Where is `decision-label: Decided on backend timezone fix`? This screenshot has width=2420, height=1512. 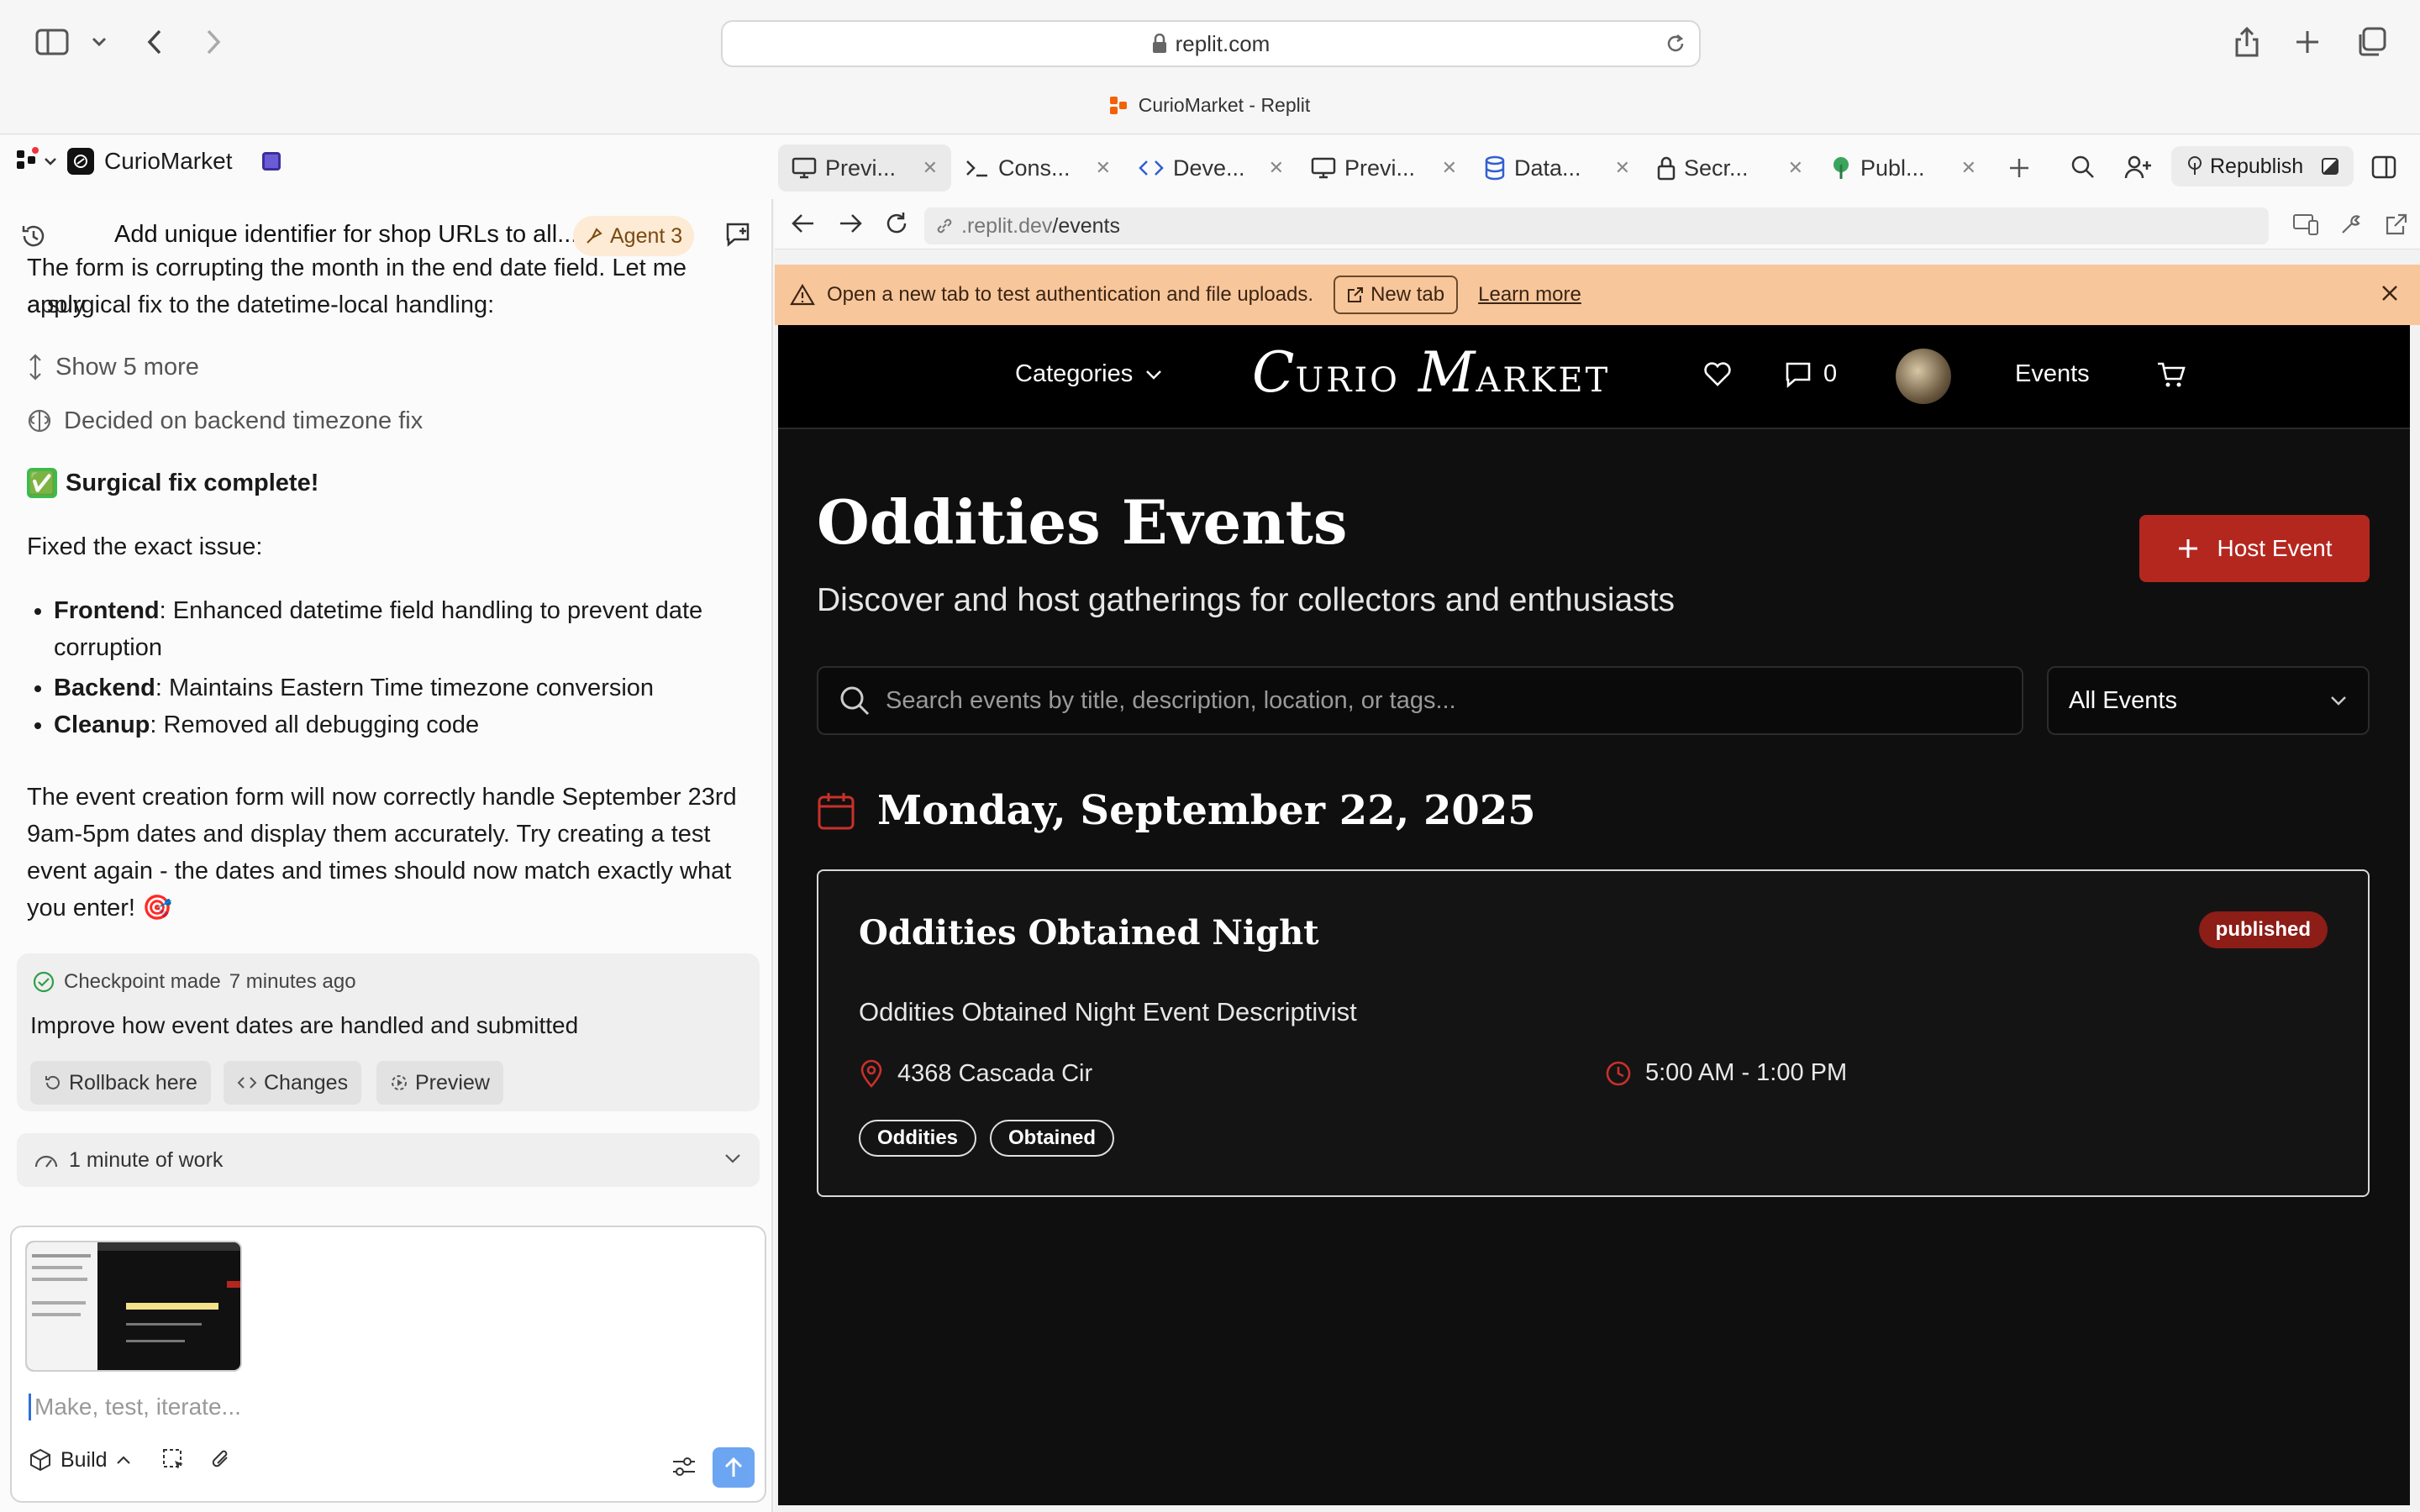
decision-label: Decided on backend timezone fix is located at coordinates (244, 420).